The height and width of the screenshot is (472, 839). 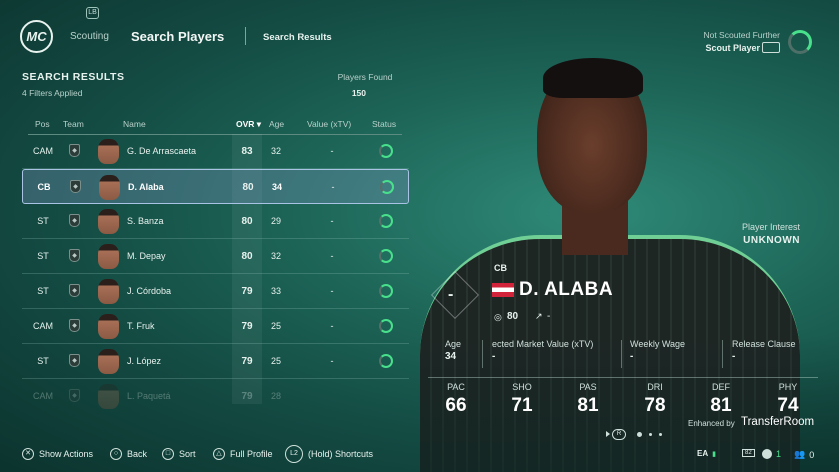 I want to click on row-age: 33, so click(x=275, y=291).